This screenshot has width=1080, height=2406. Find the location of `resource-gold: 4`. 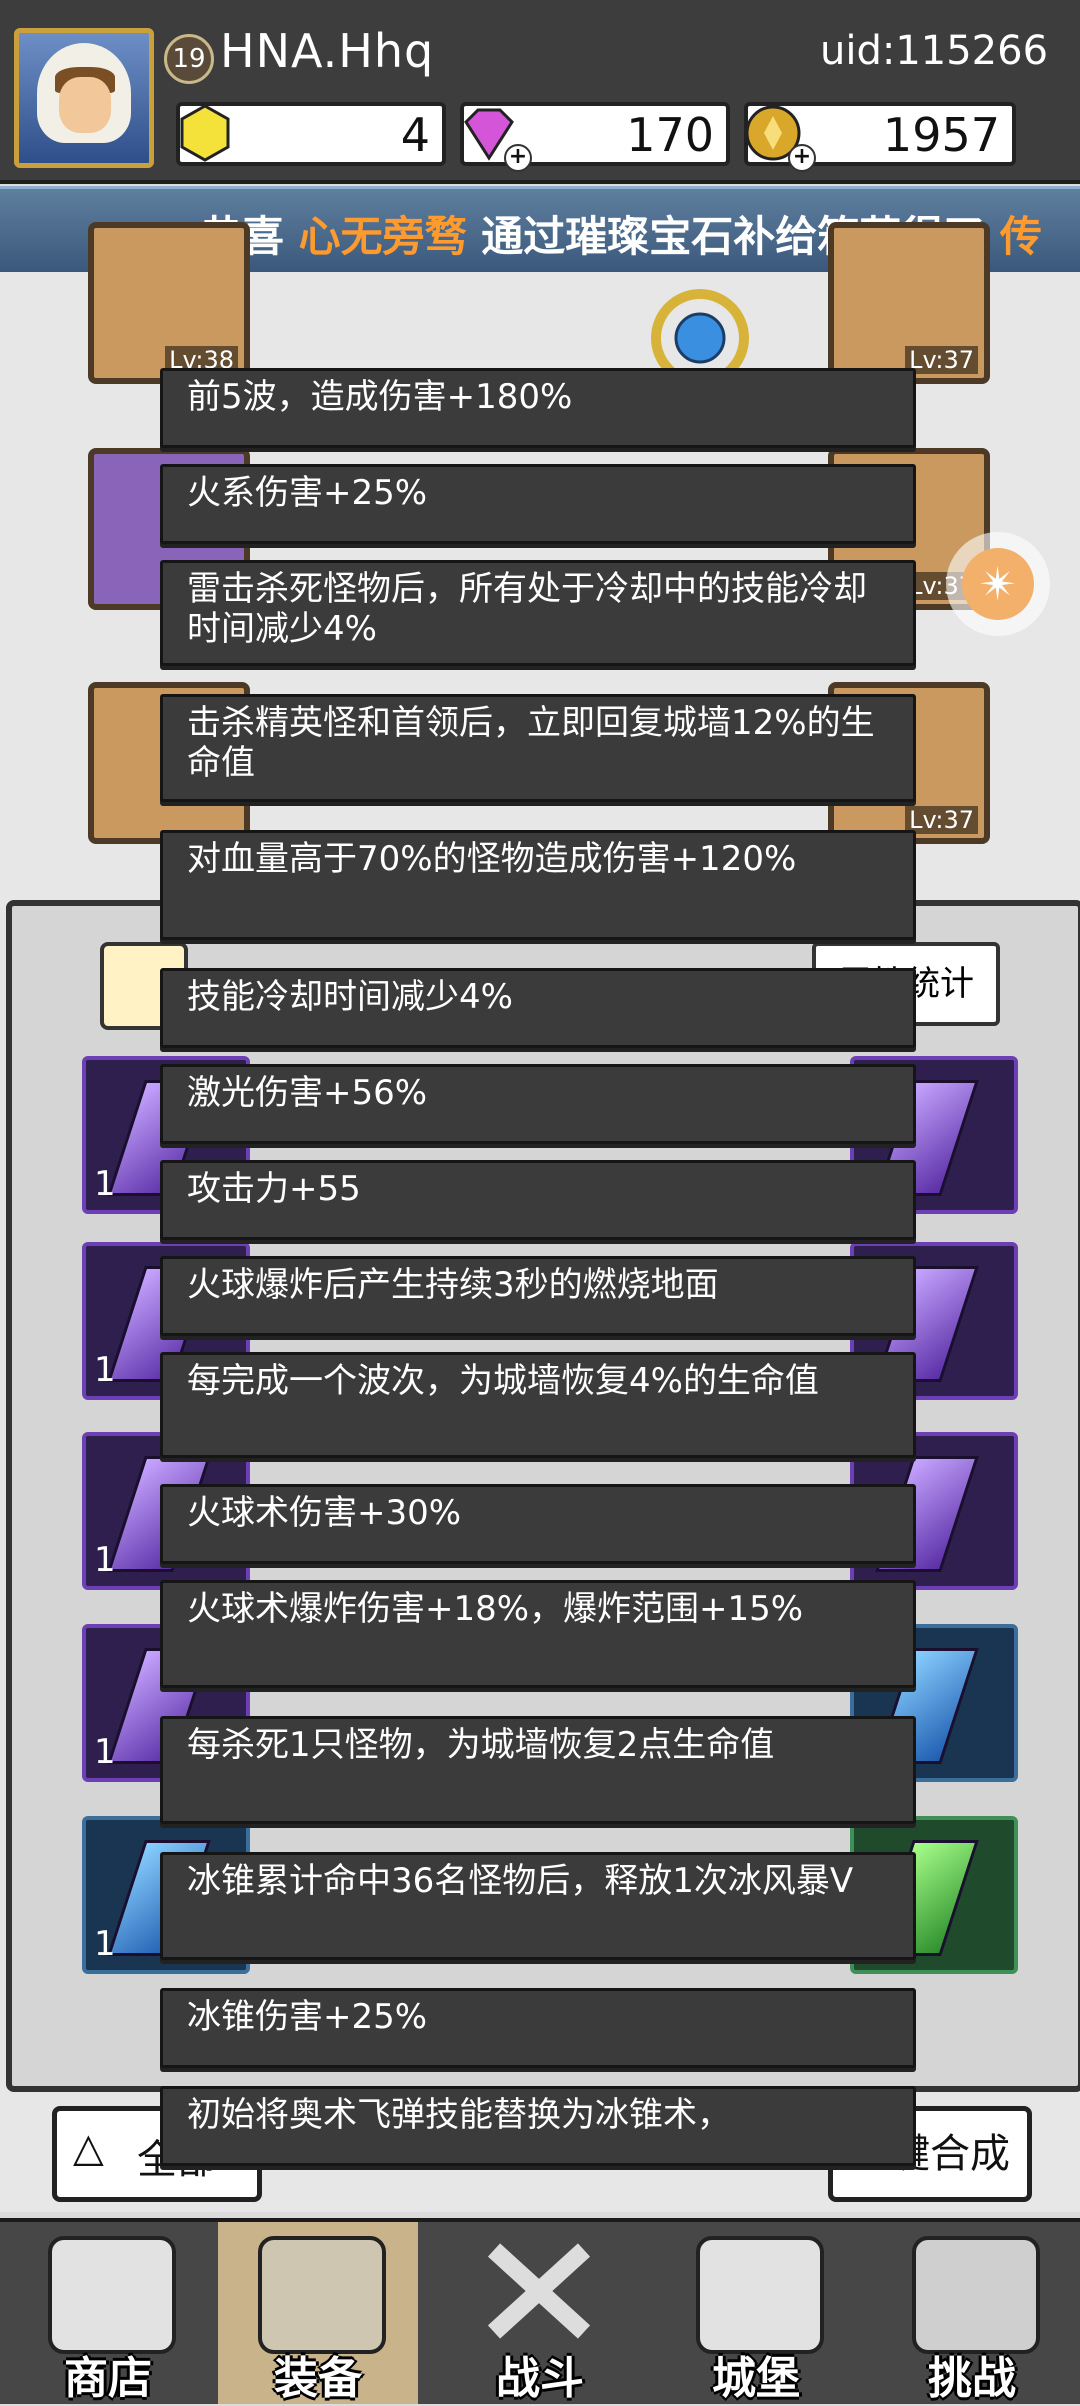

resource-gold: 4 is located at coordinates (311, 134).